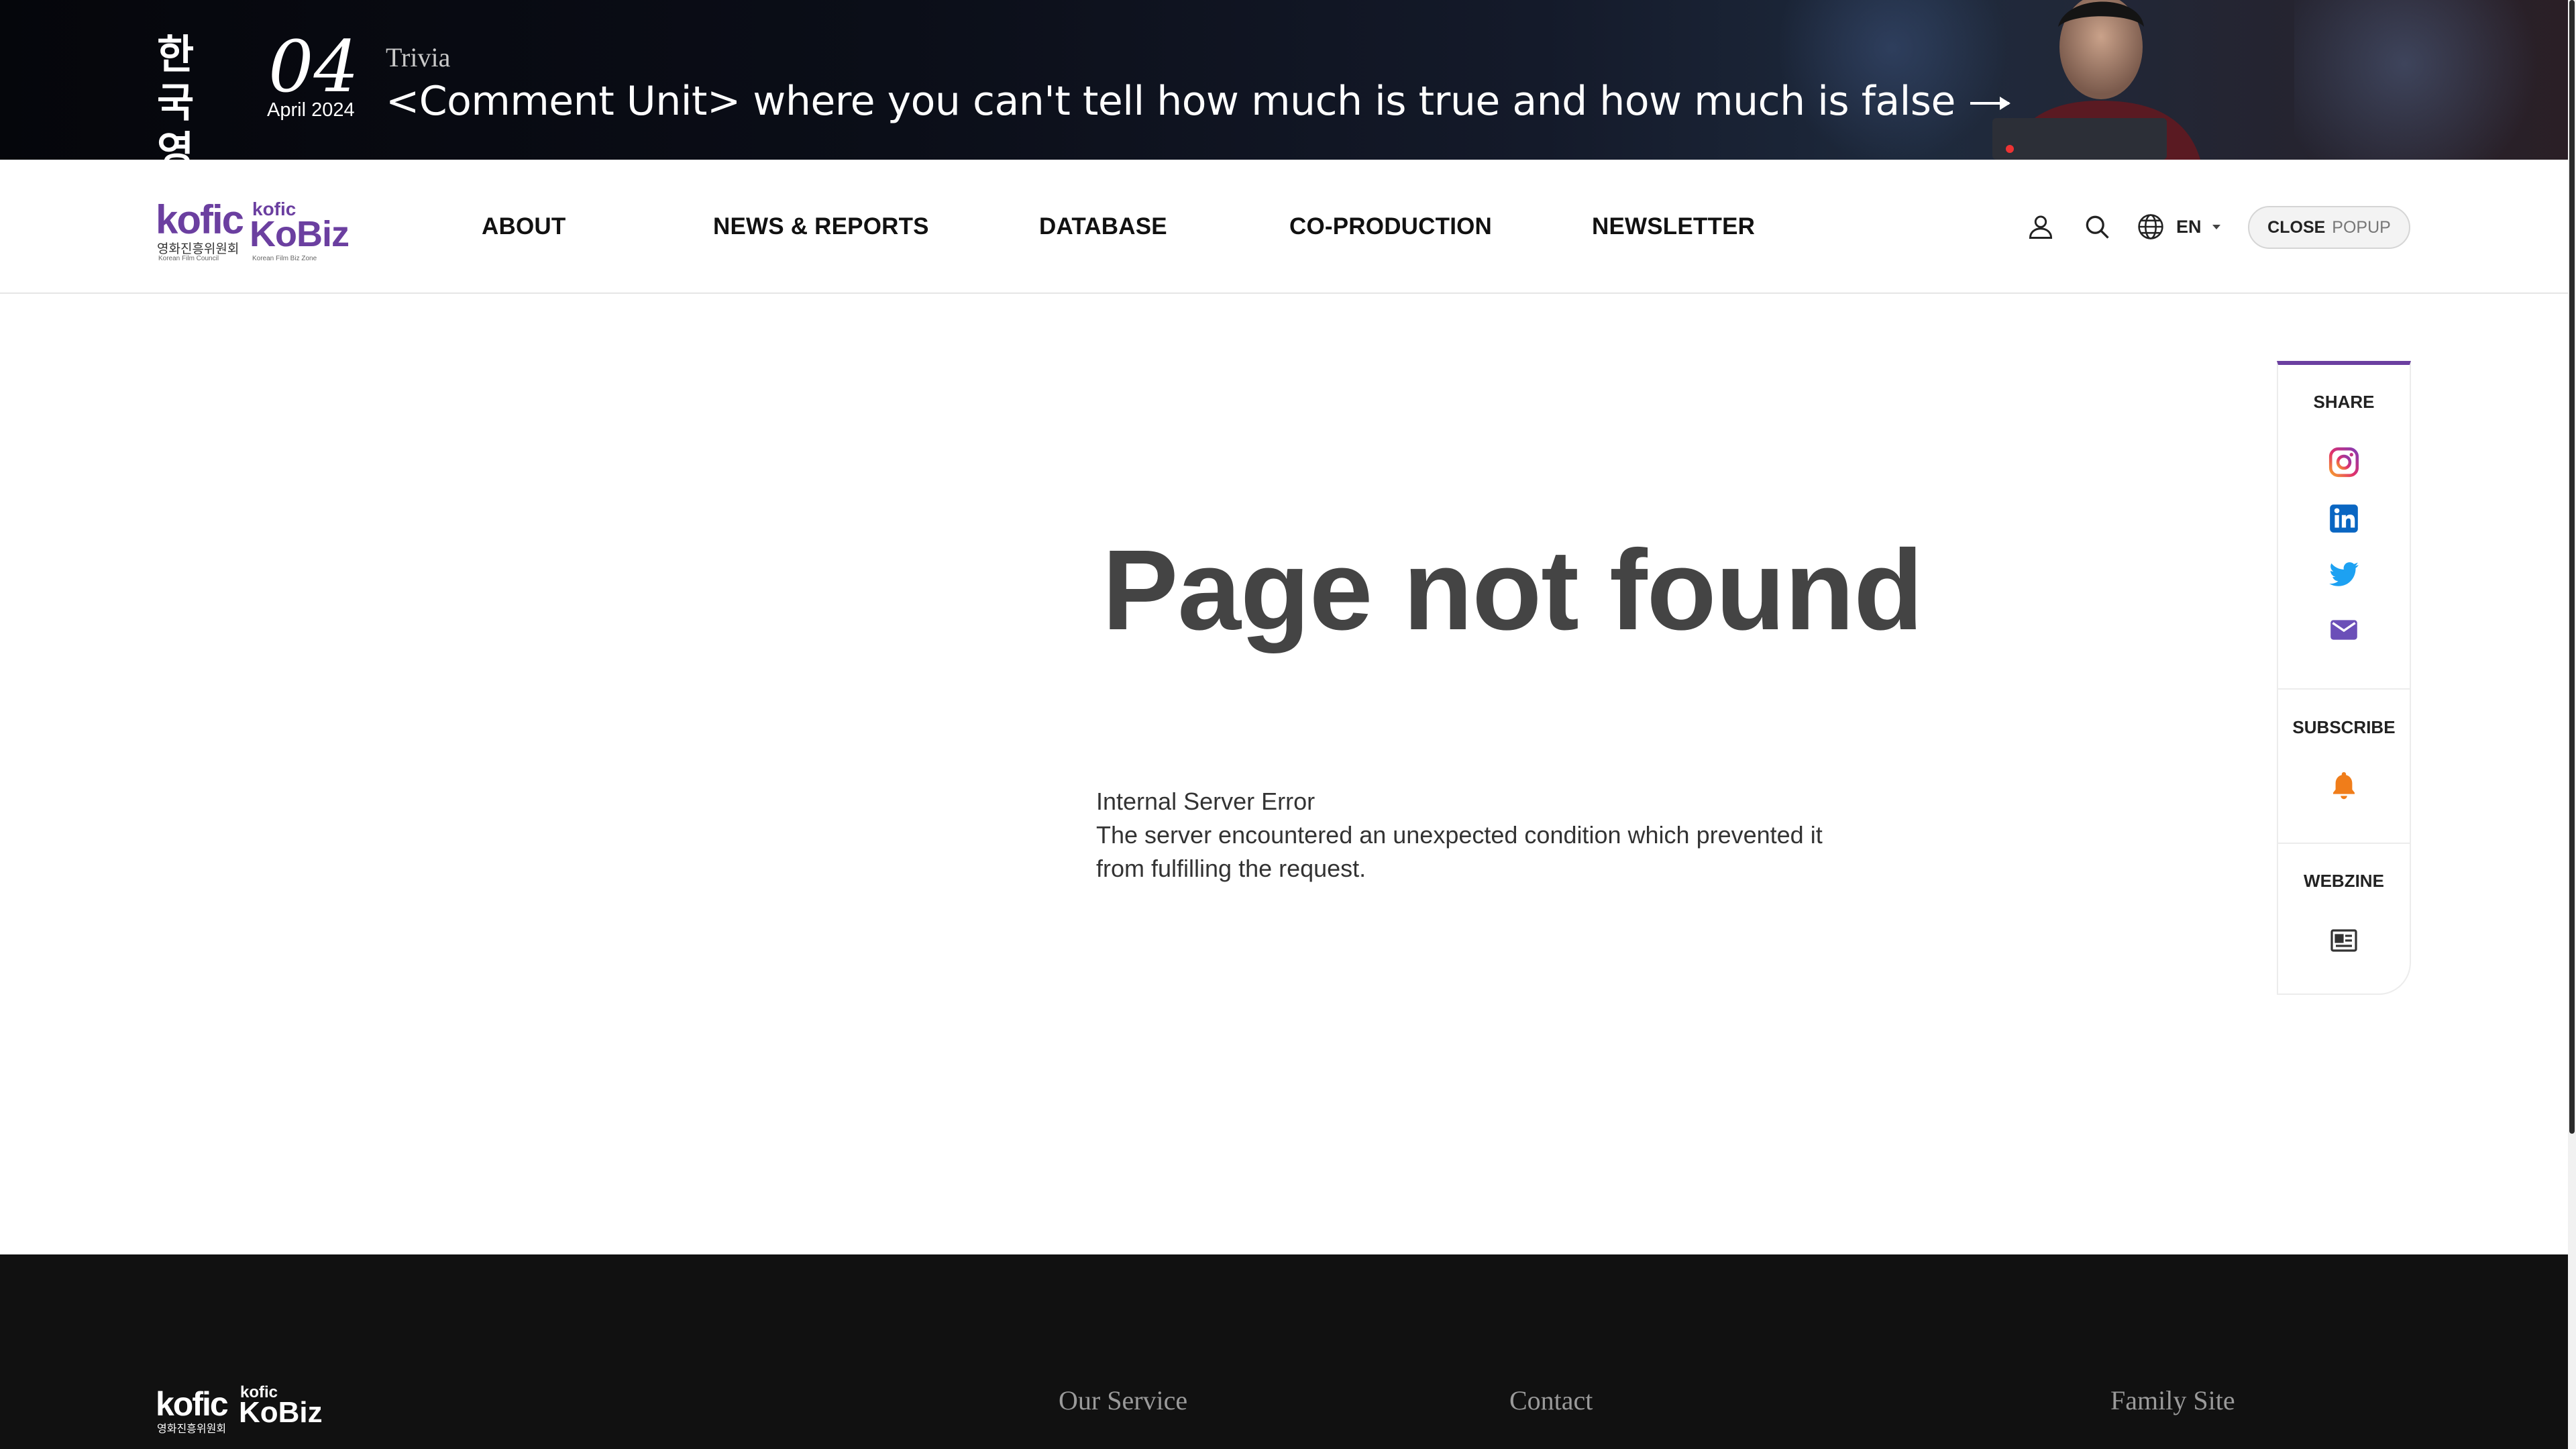 The image size is (2576, 1449). Describe the element at coordinates (1551, 1400) in the screenshot. I see `footer-contact: Contact` at that location.